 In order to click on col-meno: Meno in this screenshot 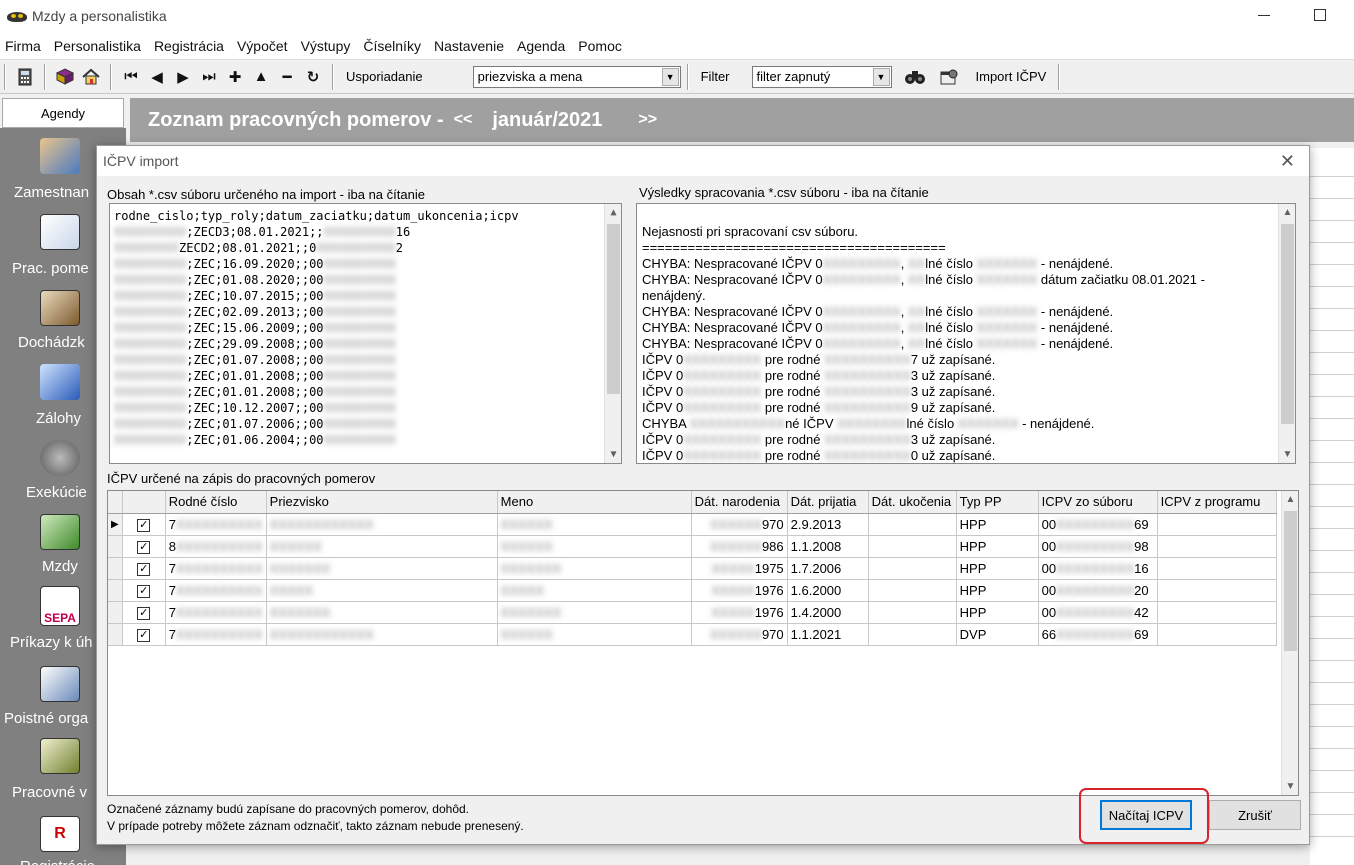, I will do `click(594, 502)`.